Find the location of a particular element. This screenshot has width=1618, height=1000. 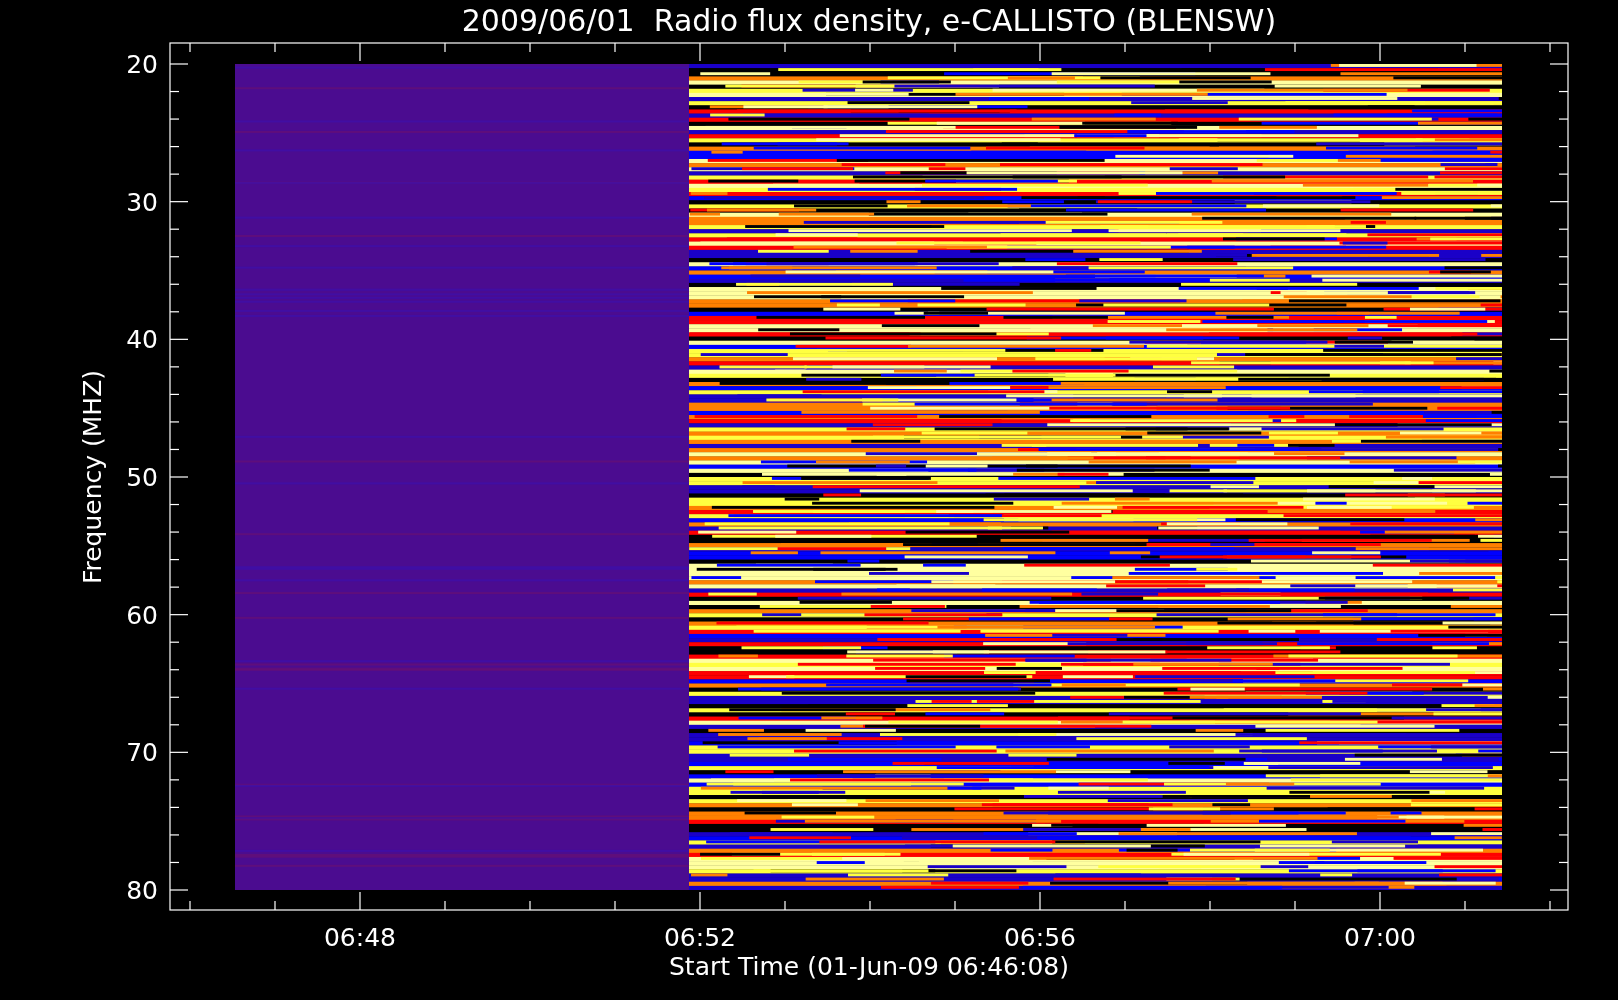

axis-label: Start Time (01-Jun-09 06:46:08) is located at coordinates (869, 966).